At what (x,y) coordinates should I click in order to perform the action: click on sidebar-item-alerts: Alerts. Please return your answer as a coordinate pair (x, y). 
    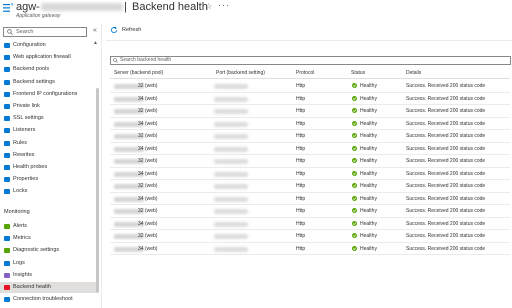
    Looking at the image, I should click on (48, 226).